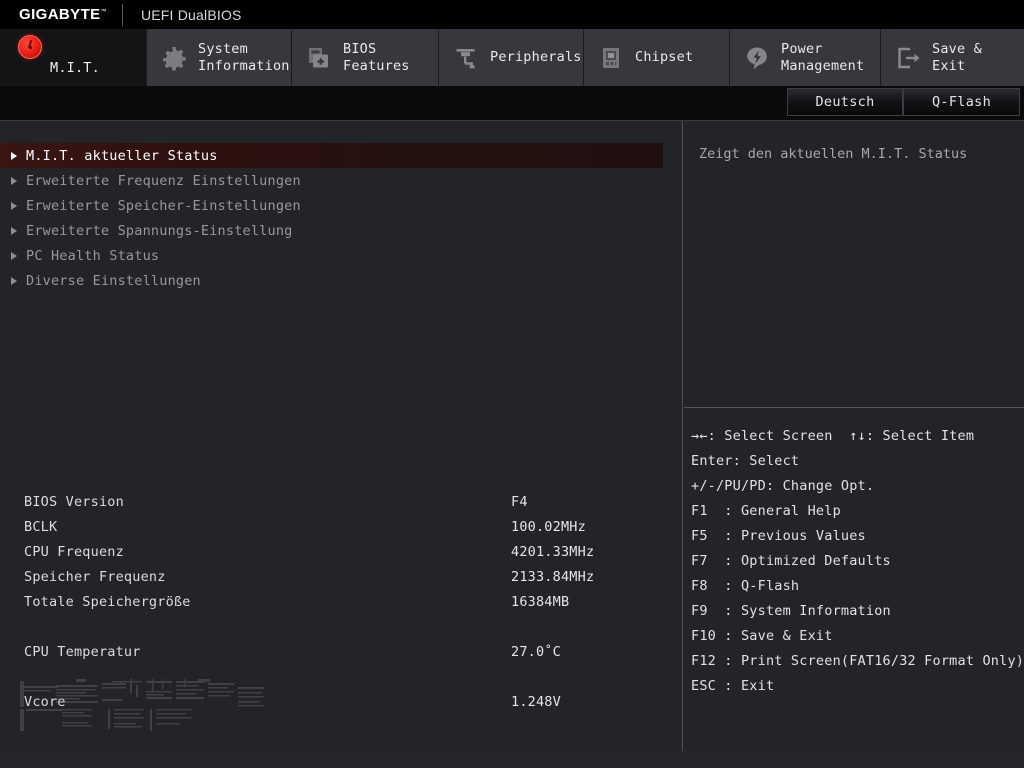 This screenshot has height=768, width=1024. What do you see at coordinates (341, 651) in the screenshot?
I see `info-row-cpu-temperature: CPU Temperatur 27.0˚C` at bounding box center [341, 651].